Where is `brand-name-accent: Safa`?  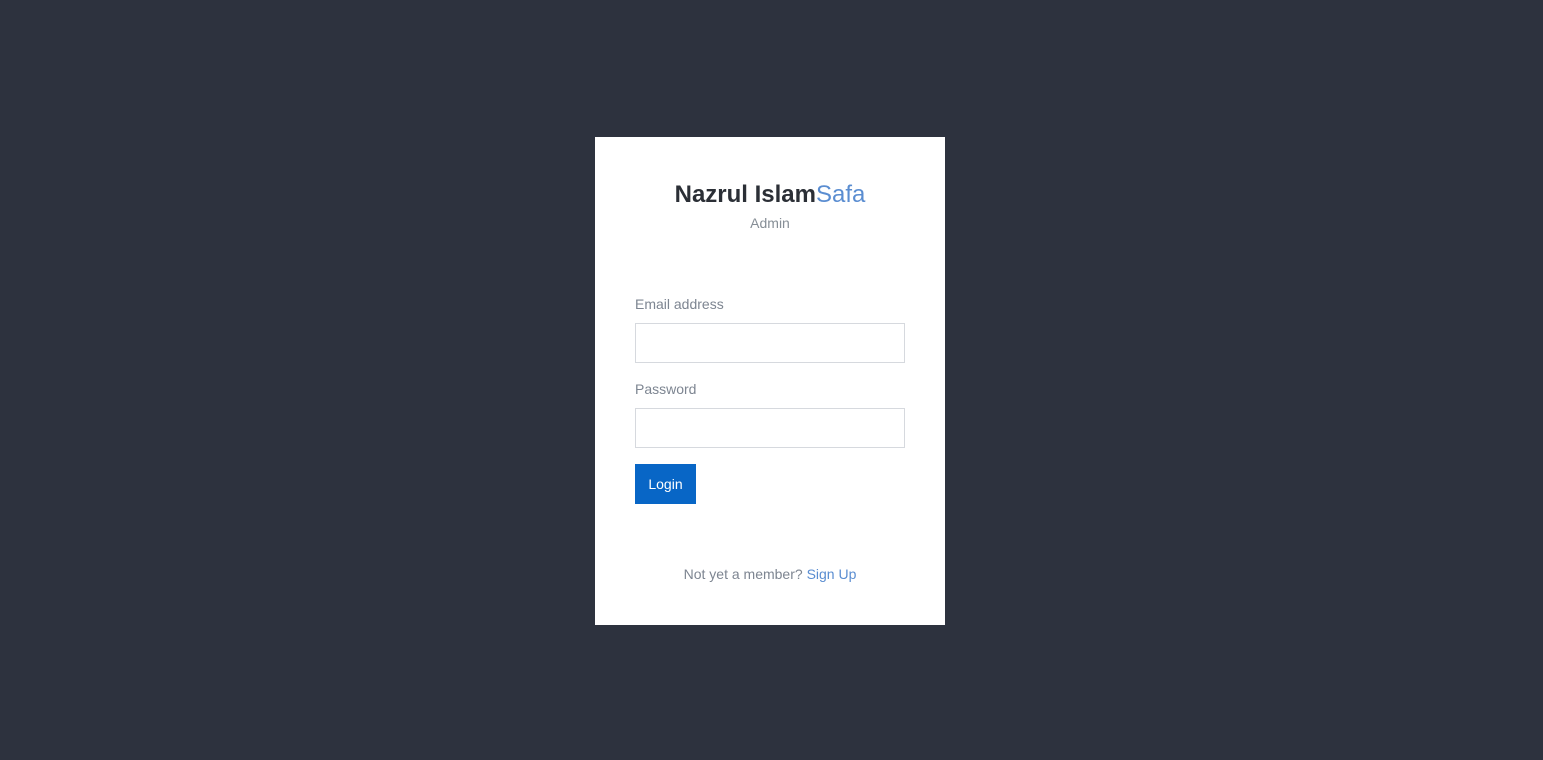
brand-name-accent: Safa is located at coordinates (841, 194).